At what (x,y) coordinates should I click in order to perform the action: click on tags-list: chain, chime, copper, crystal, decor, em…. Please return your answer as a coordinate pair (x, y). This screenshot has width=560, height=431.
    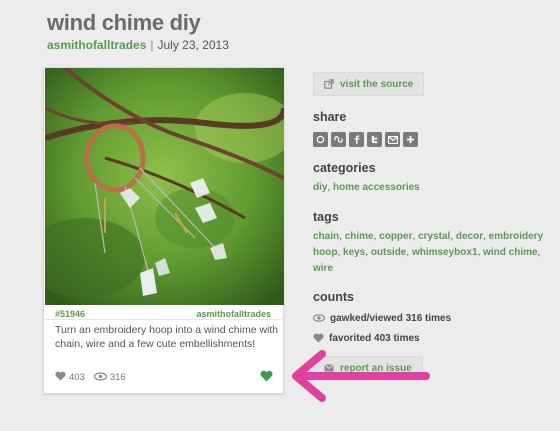
    Looking at the image, I should click on (428, 252).